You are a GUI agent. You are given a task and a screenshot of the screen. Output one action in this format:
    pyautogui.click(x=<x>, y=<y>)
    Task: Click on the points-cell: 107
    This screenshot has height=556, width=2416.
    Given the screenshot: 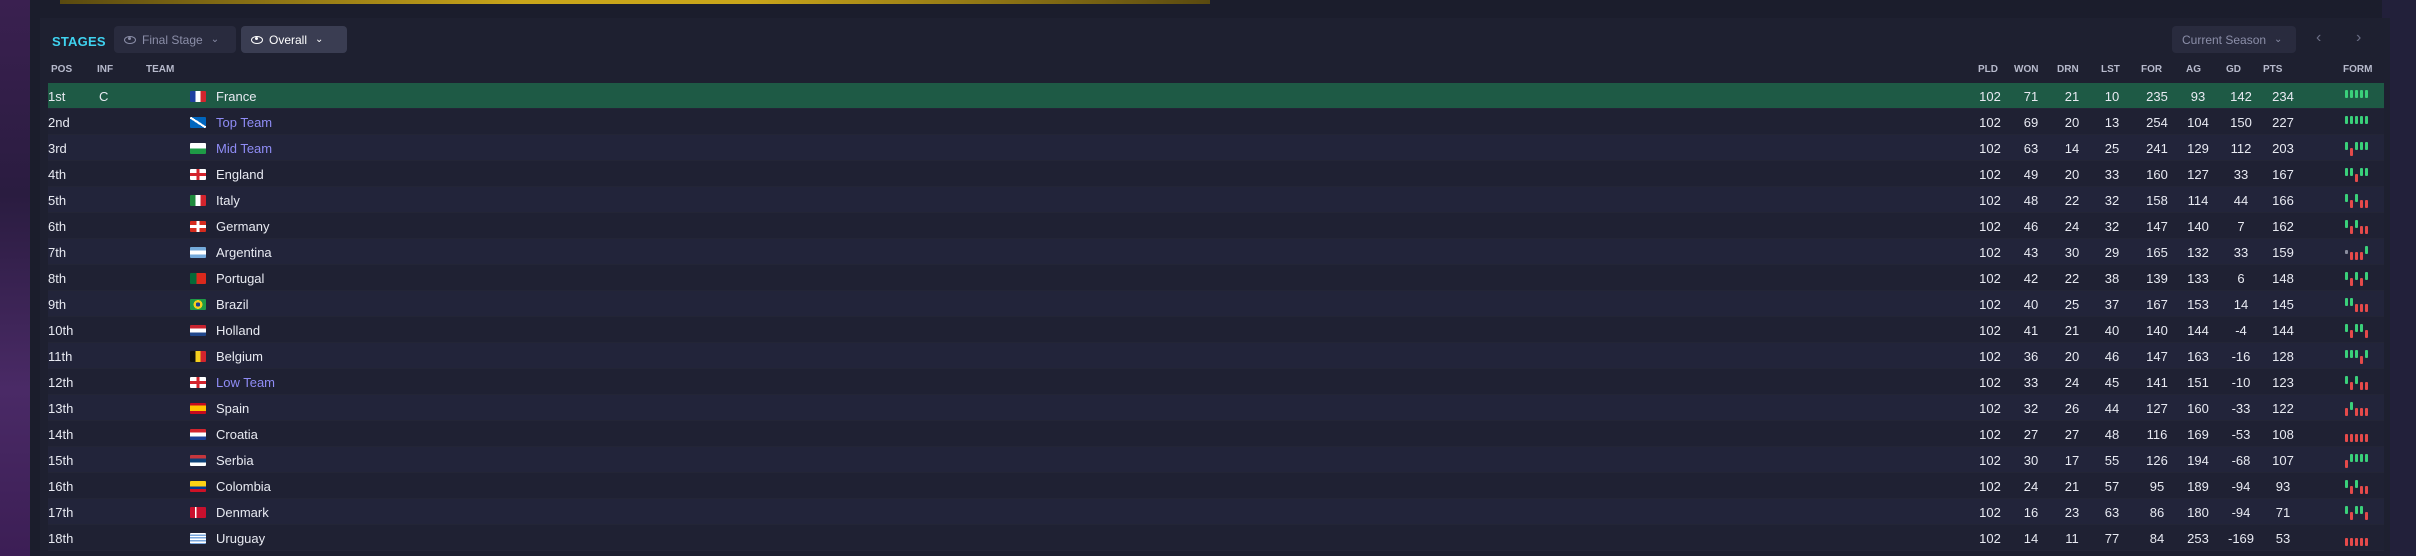 What is the action you would take?
    pyautogui.click(x=2283, y=460)
    